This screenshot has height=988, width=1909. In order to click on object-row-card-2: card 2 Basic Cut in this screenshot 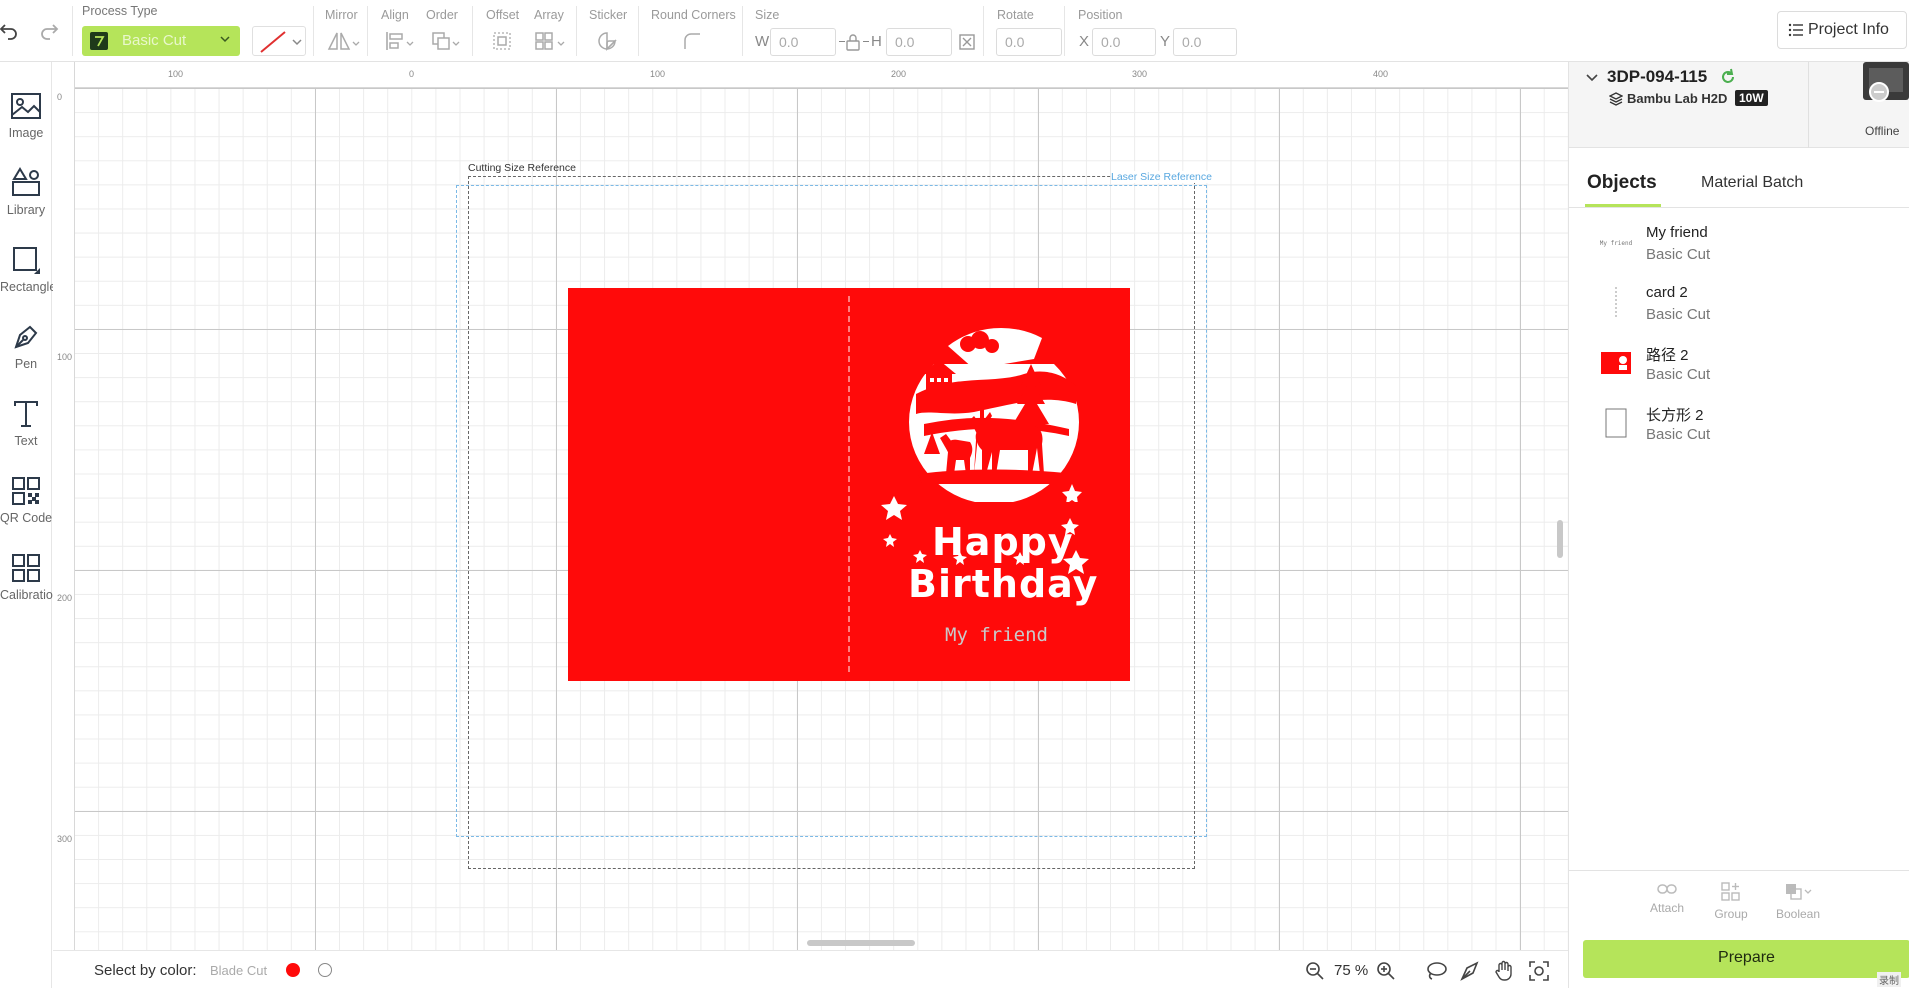, I will do `click(1739, 310)`.